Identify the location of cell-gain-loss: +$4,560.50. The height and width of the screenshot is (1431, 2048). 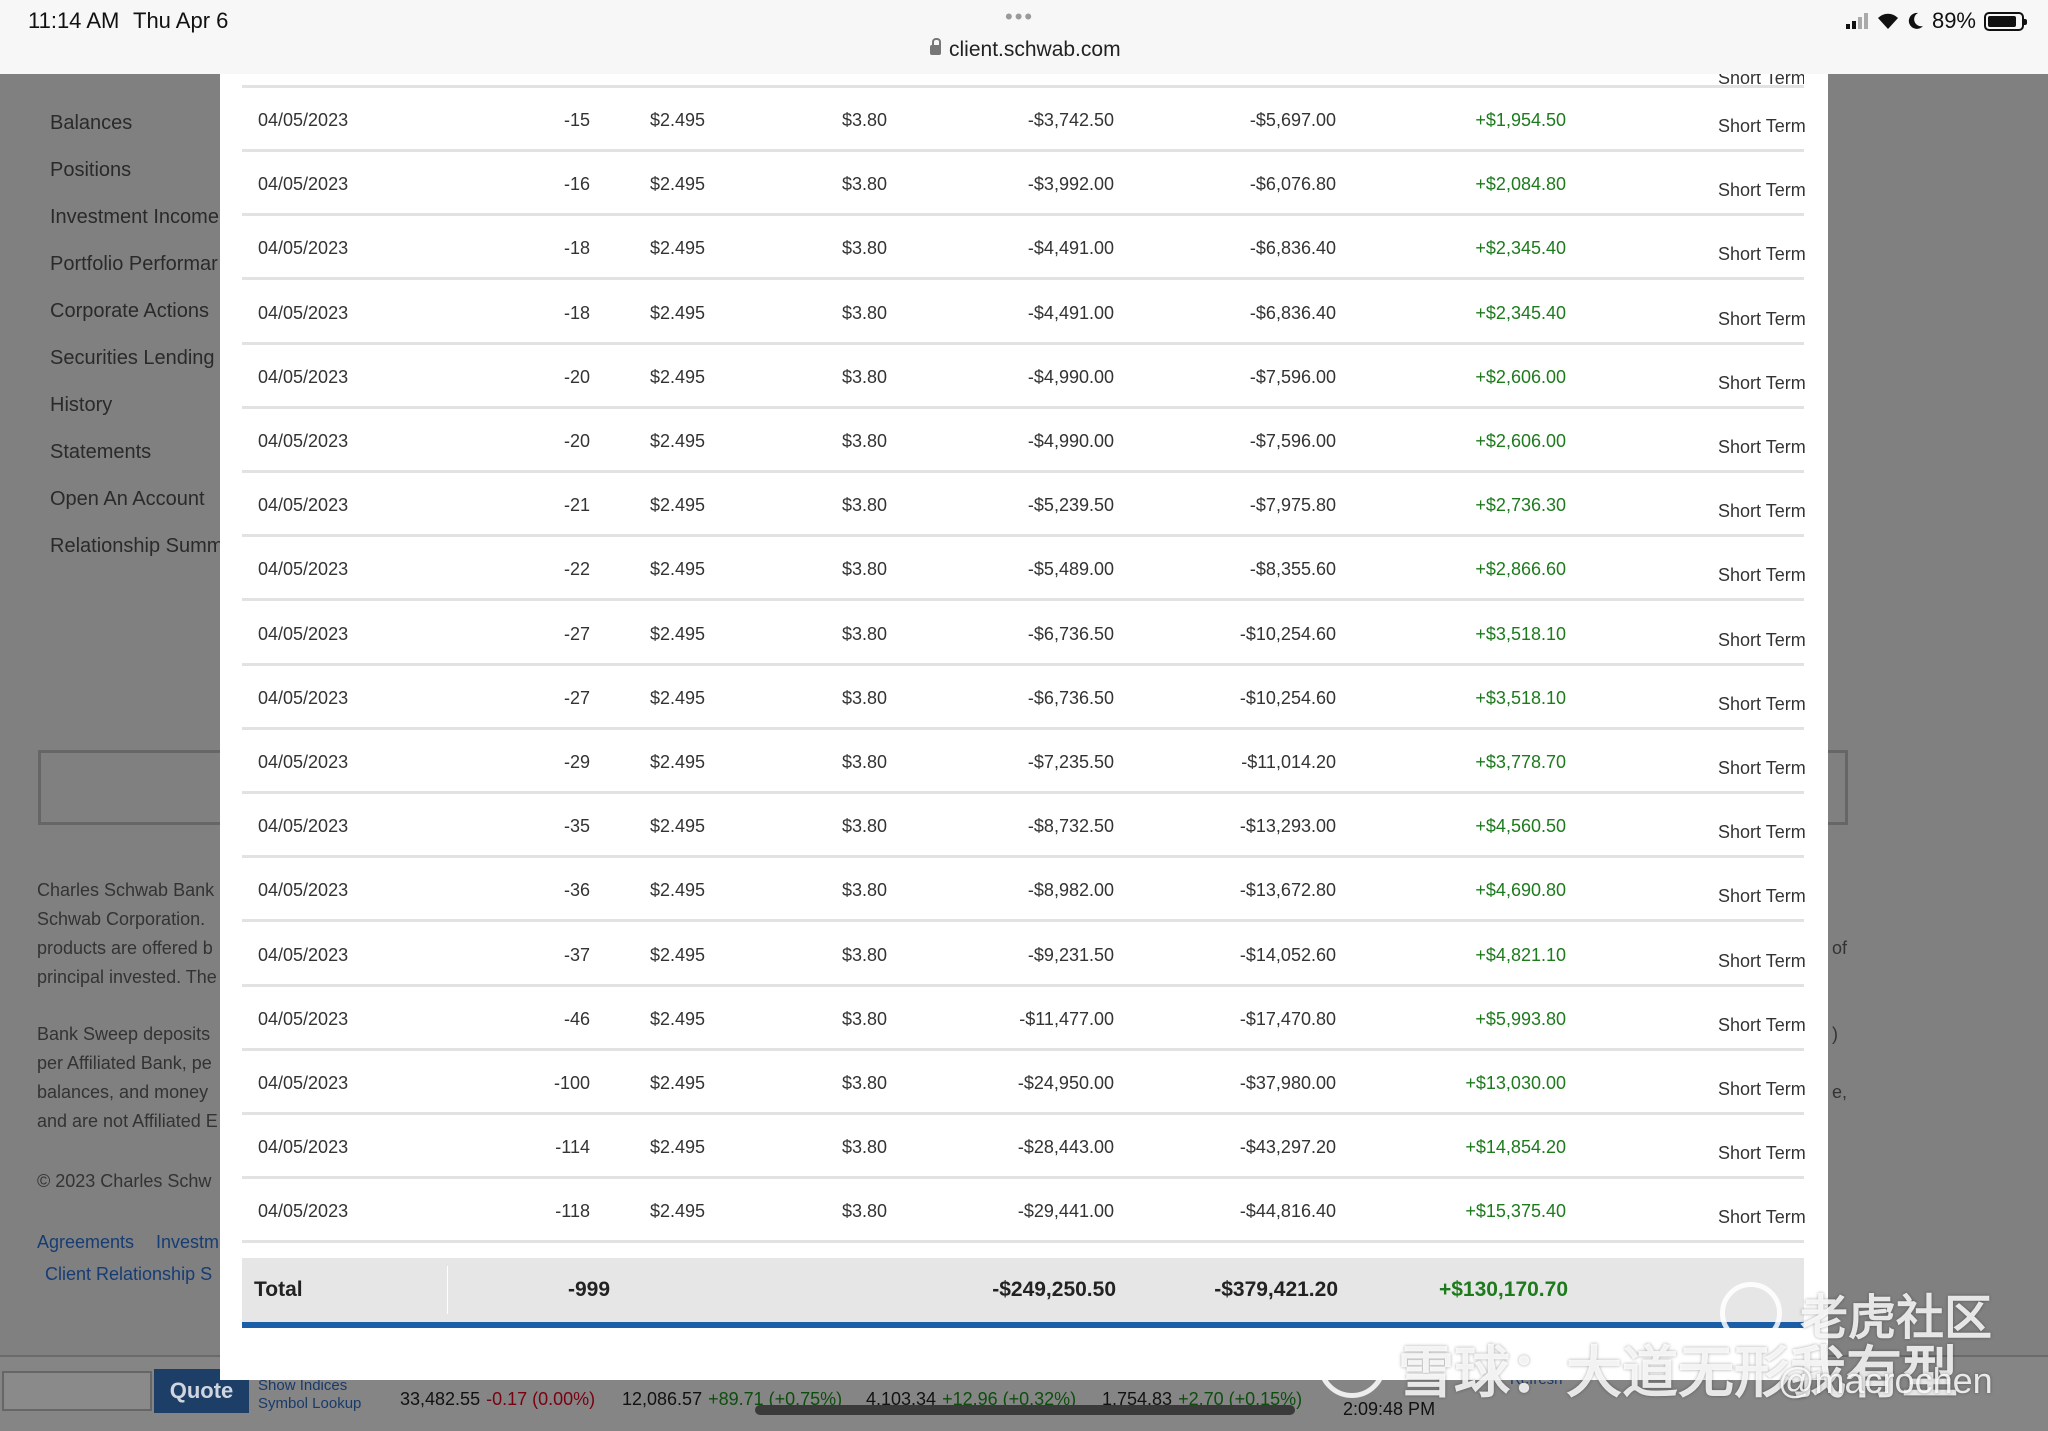
(1520, 826).